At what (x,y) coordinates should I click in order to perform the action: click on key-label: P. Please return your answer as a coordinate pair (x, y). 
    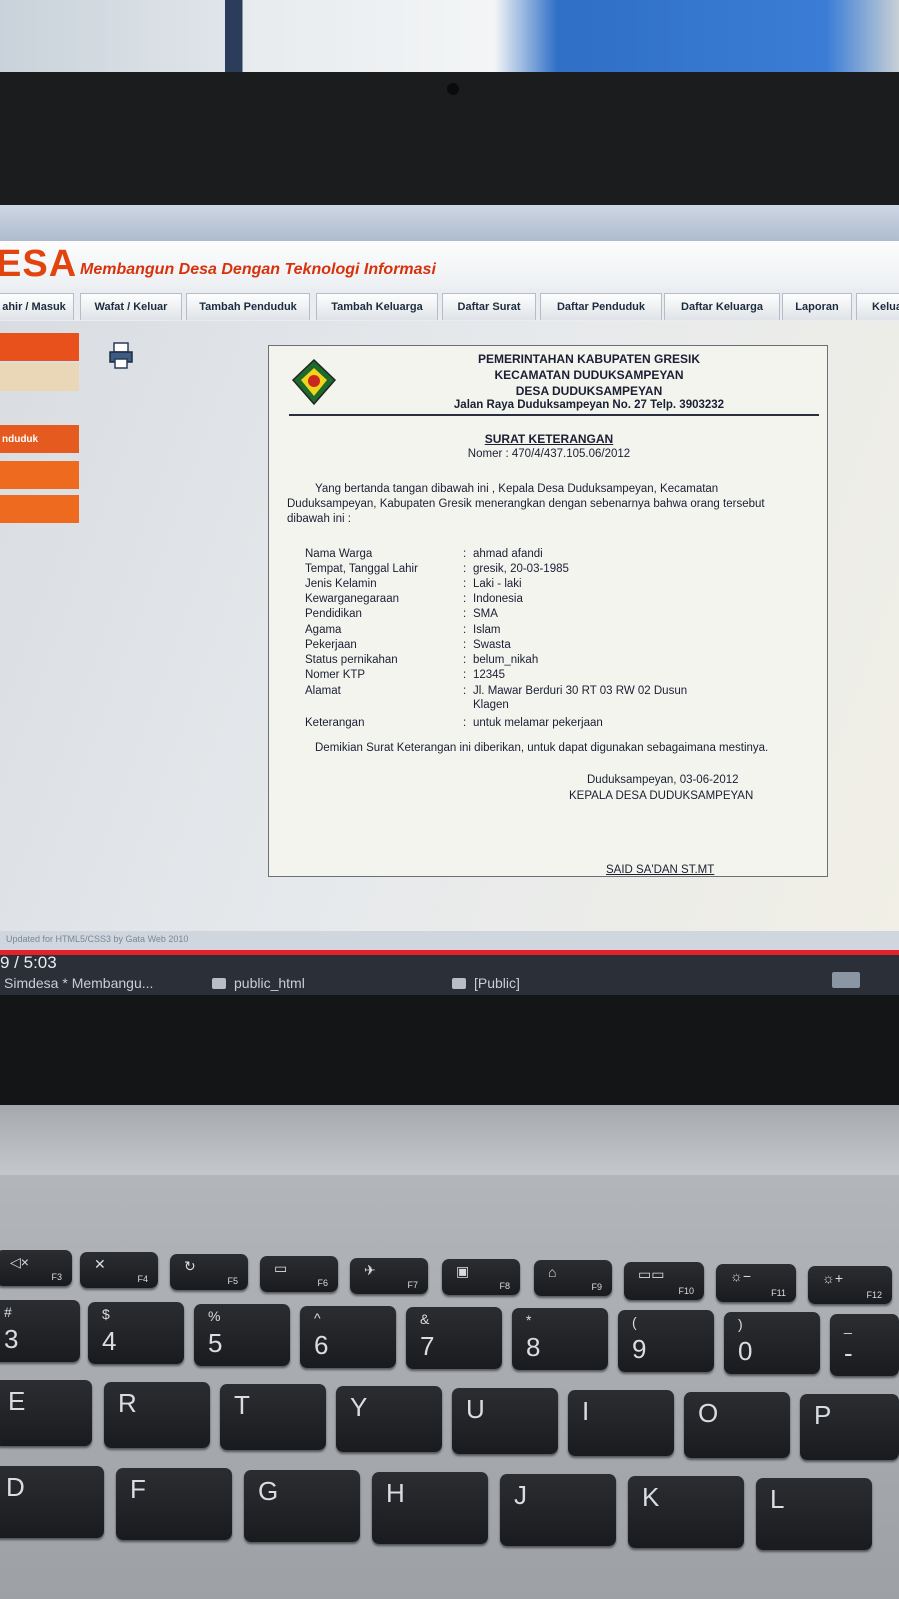
    Looking at the image, I should click on (823, 1415).